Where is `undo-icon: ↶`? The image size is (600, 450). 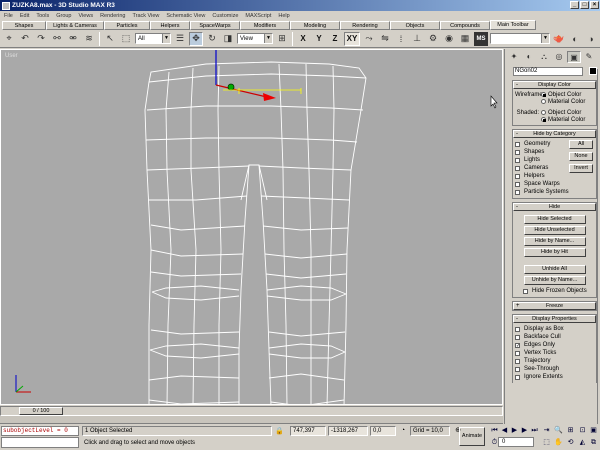 undo-icon: ↶ is located at coordinates (25, 39).